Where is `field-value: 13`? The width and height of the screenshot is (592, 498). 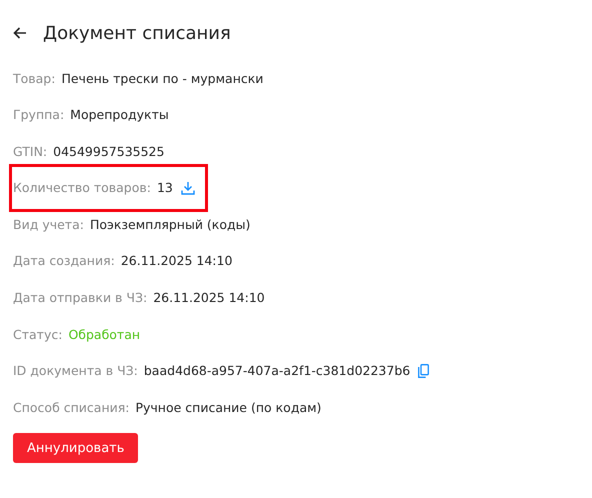
field-value: 13 is located at coordinates (164, 188).